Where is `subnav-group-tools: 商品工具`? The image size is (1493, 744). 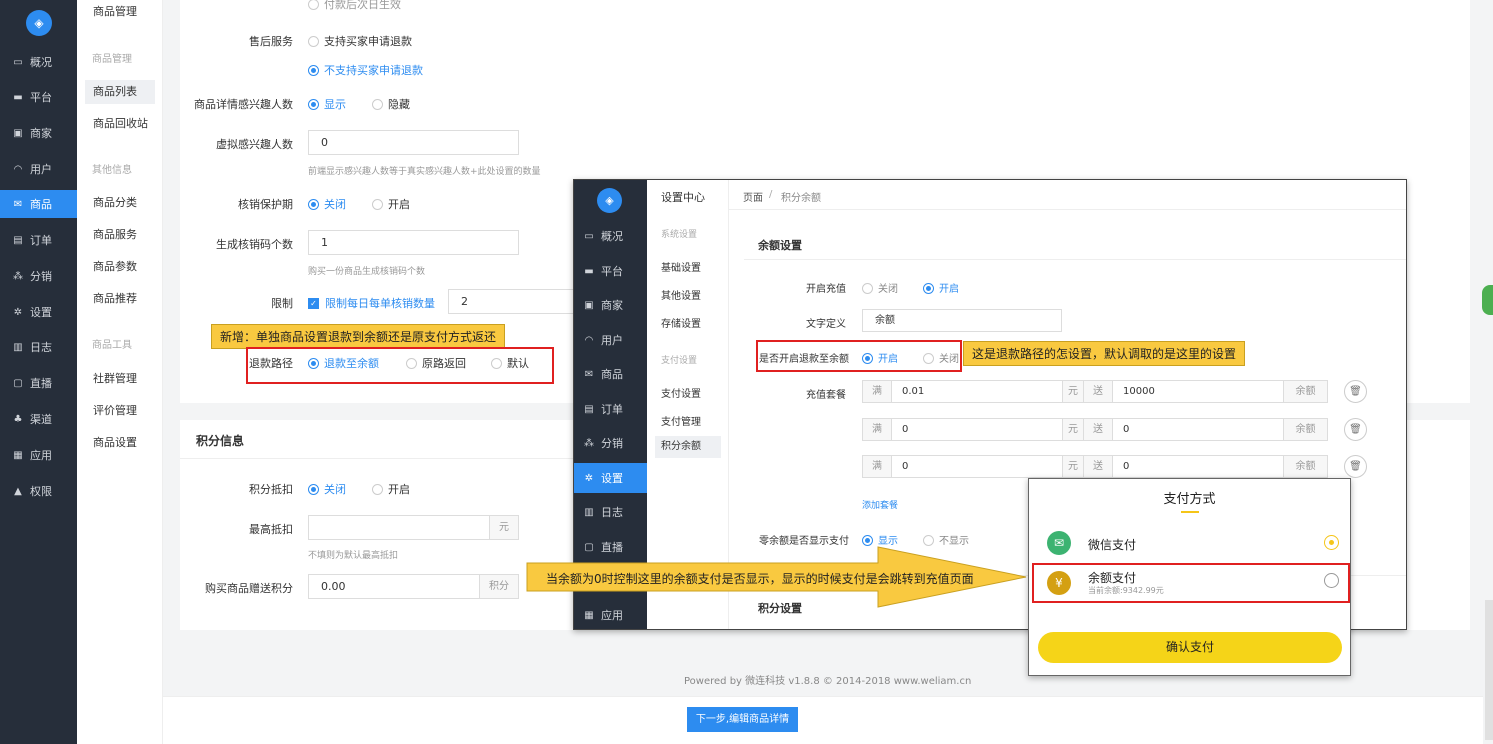
subnav-group-tools: 商品工具 is located at coordinates (112, 345).